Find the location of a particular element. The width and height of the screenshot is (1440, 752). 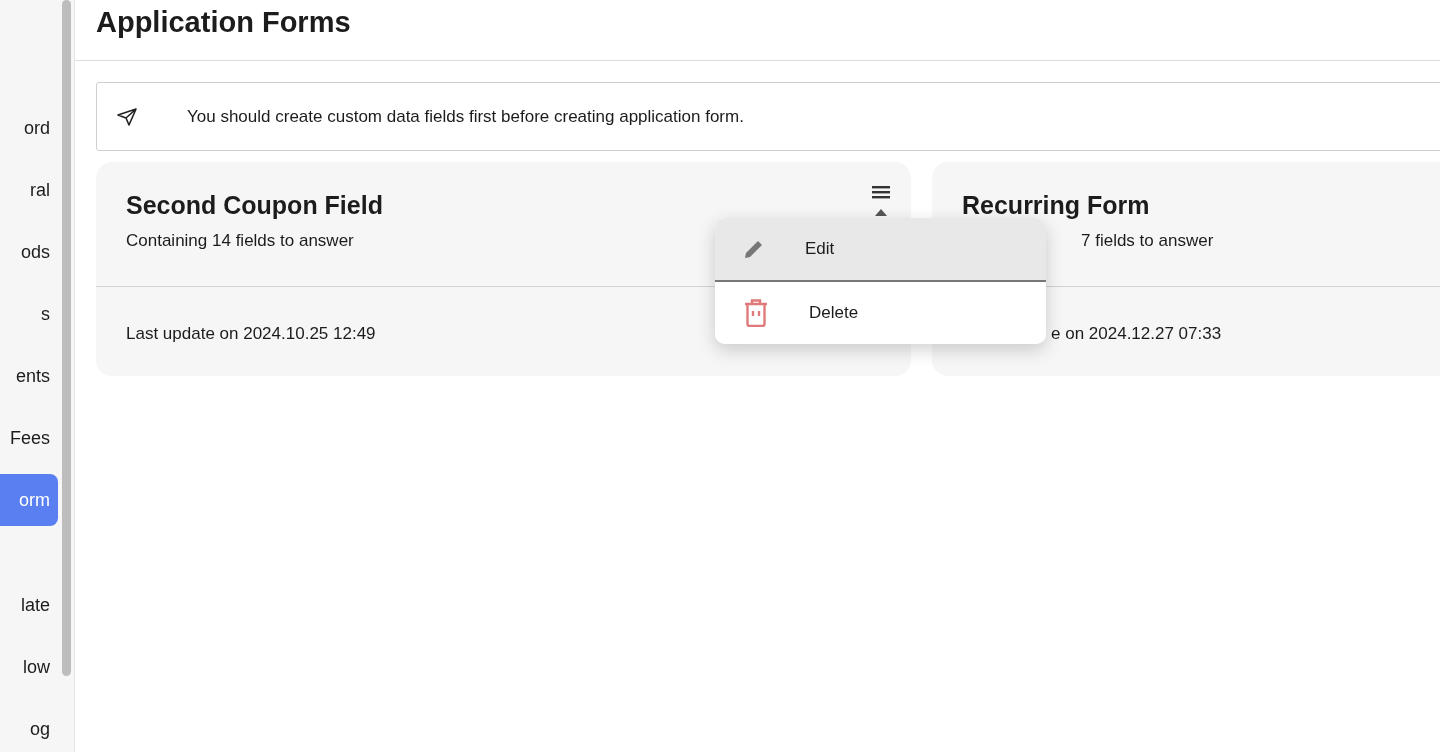

card-title: Recurring Form is located at coordinates (1056, 205).